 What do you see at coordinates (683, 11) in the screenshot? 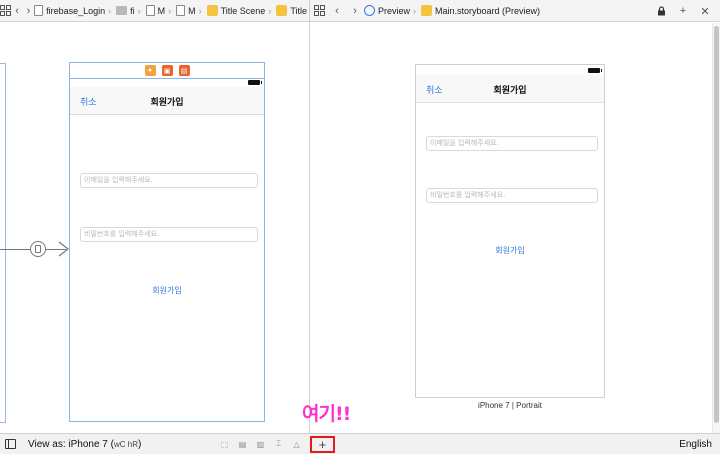
I see `add-editor-icon: +` at bounding box center [683, 11].